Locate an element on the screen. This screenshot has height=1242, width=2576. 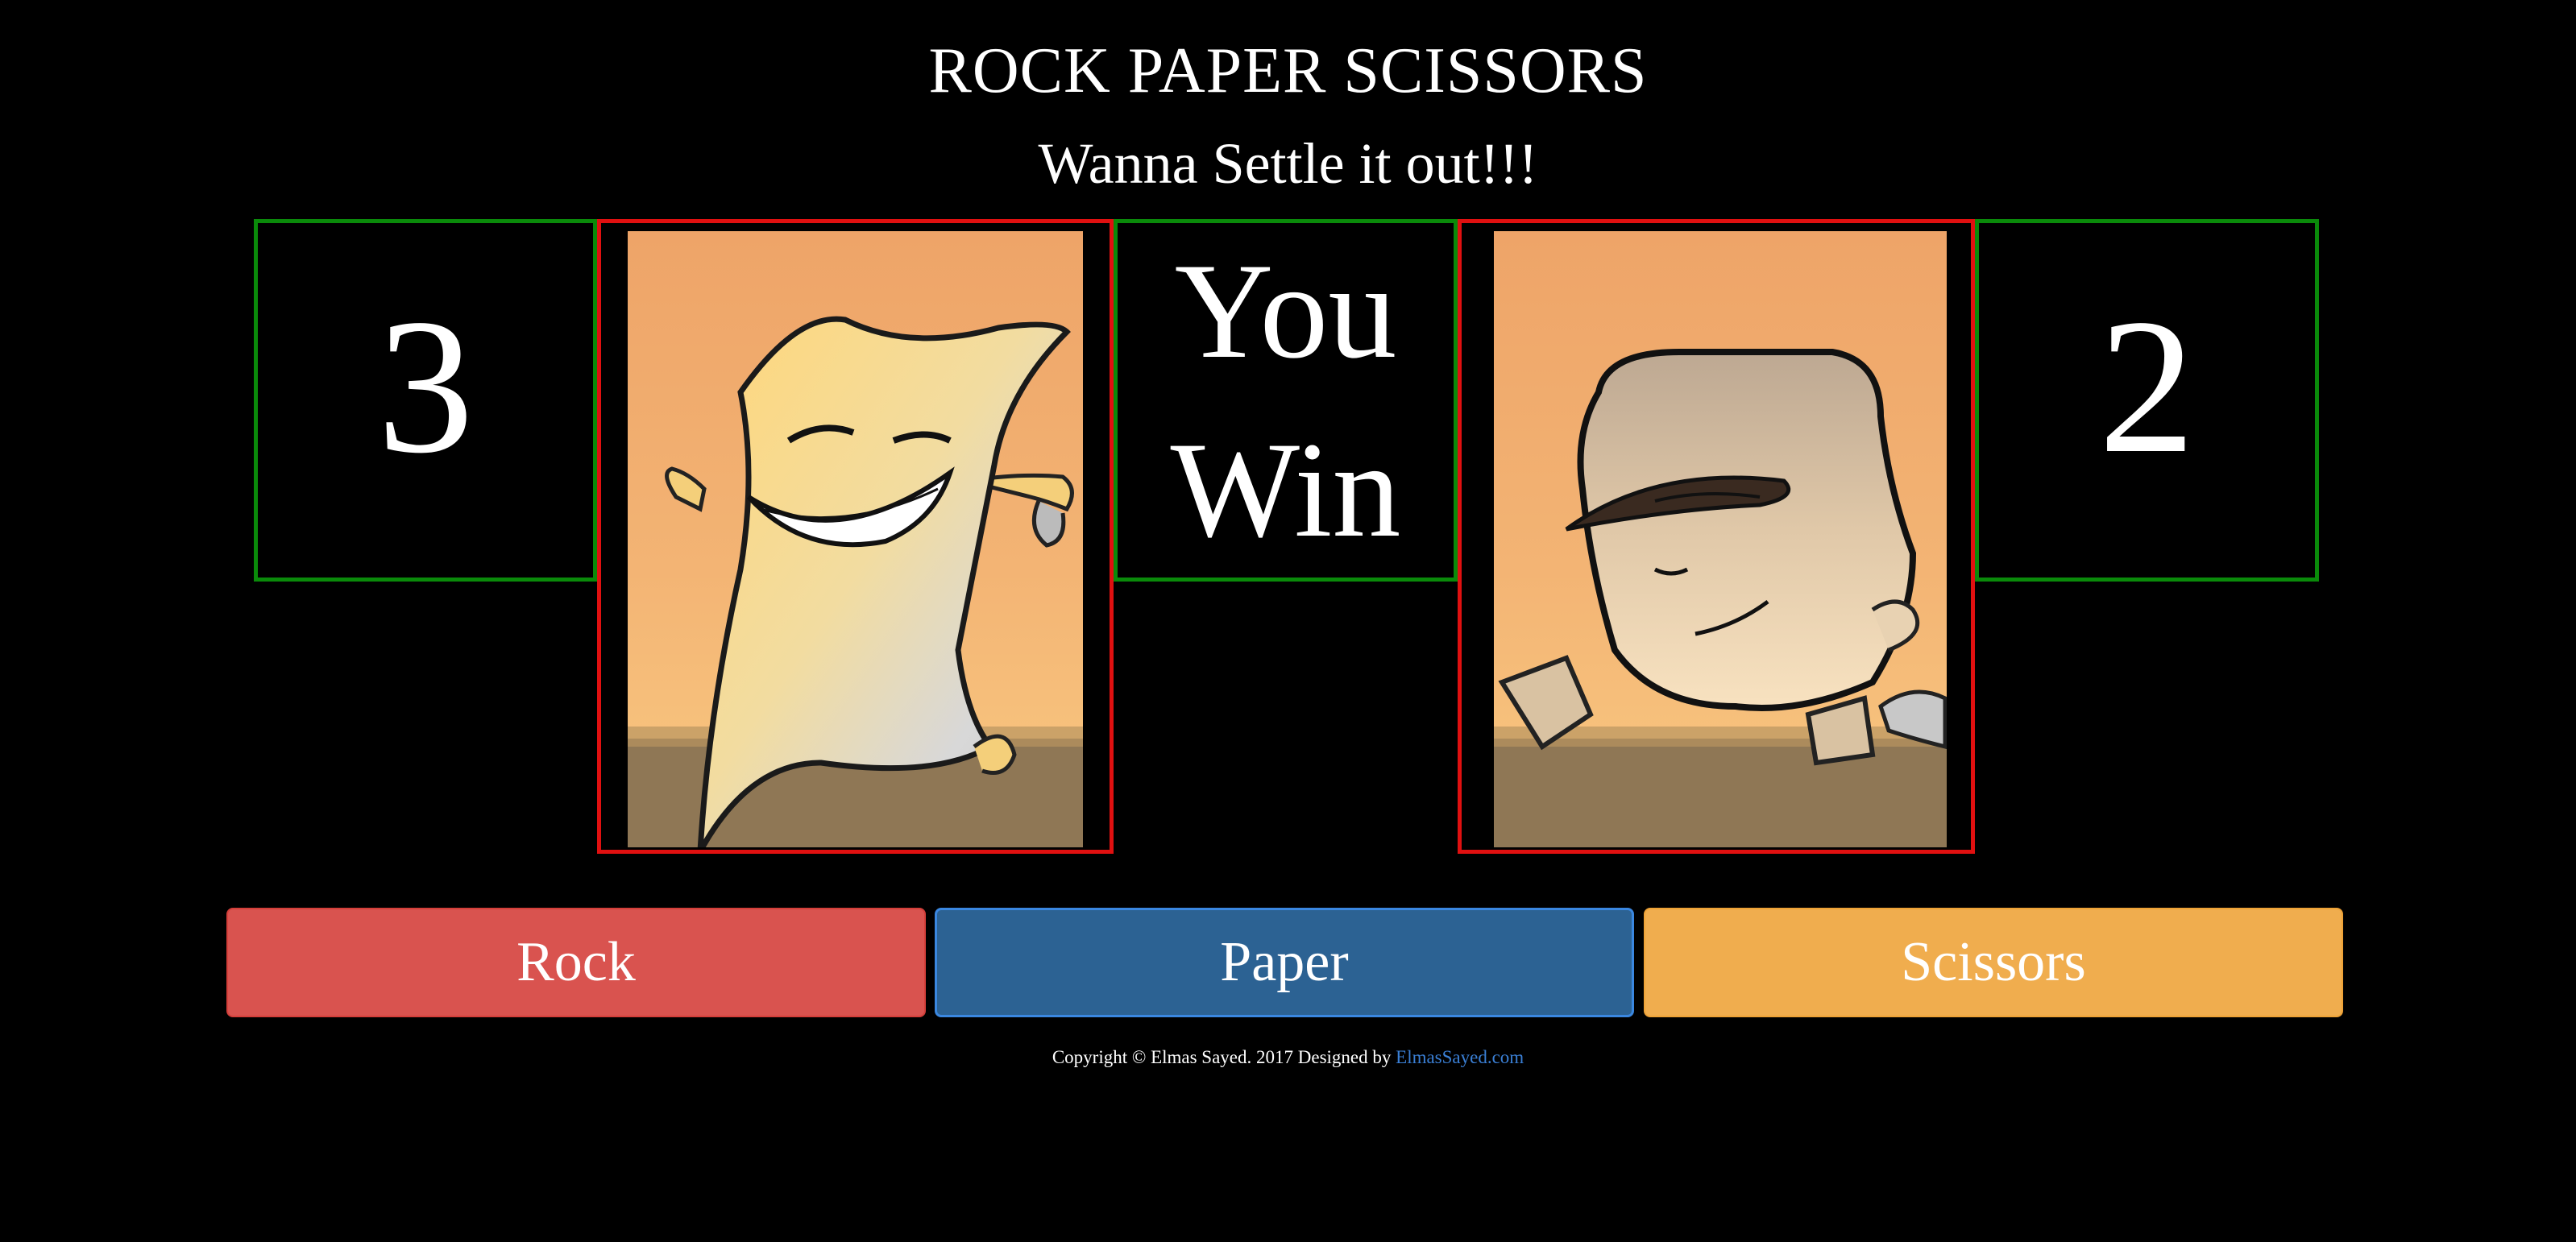
page-title: ROCK PAPER SCISSORS is located at coordinates (1288, 70).